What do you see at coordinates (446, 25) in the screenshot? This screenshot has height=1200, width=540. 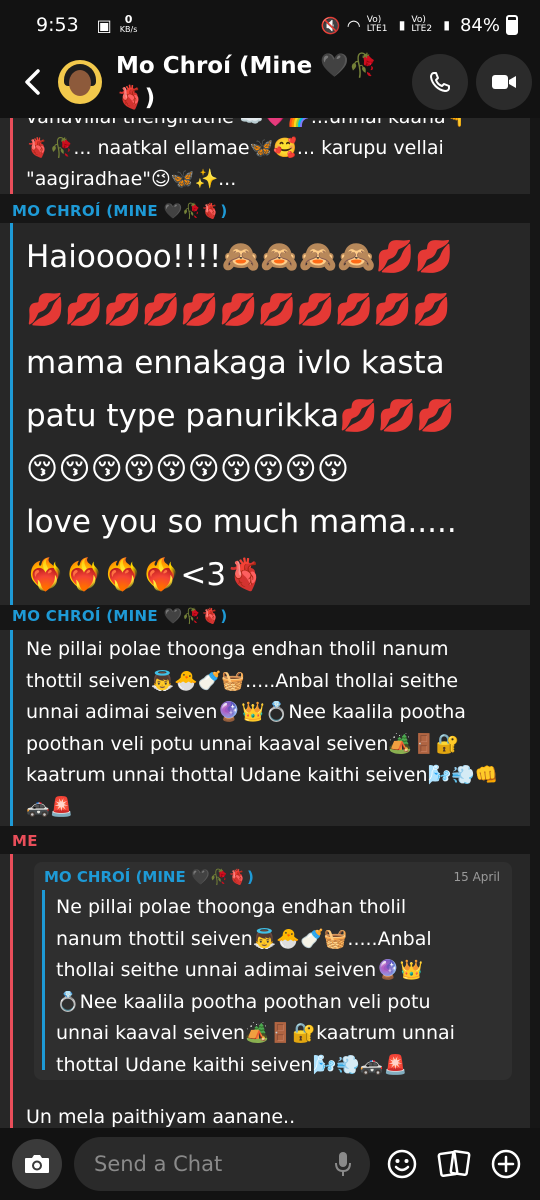 I see `signal2-icon: ▮` at bounding box center [446, 25].